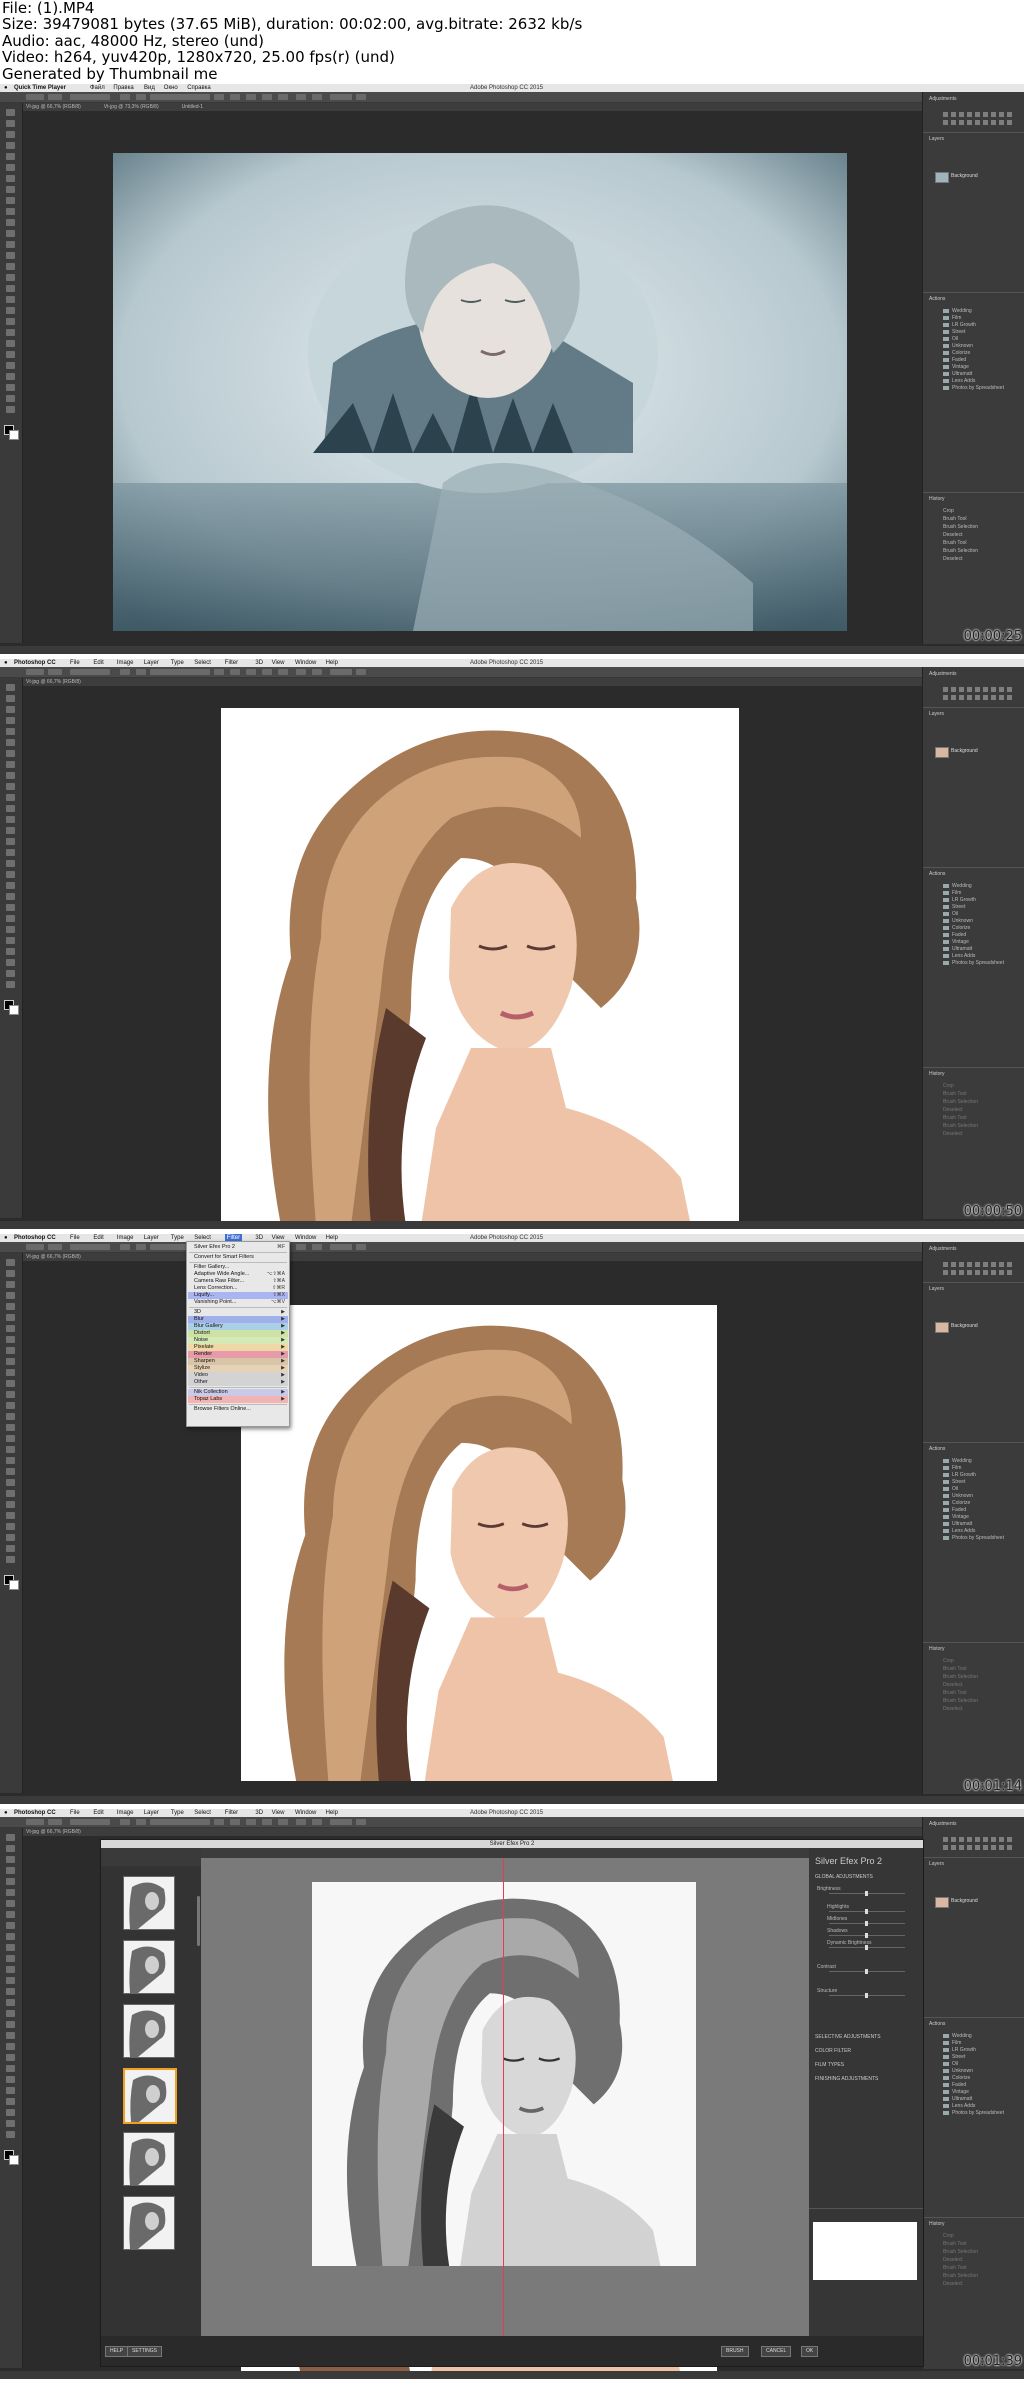 This screenshot has width=1024, height=2388. What do you see at coordinates (981, 2064) in the screenshot?
I see `action-folder: Oil` at bounding box center [981, 2064].